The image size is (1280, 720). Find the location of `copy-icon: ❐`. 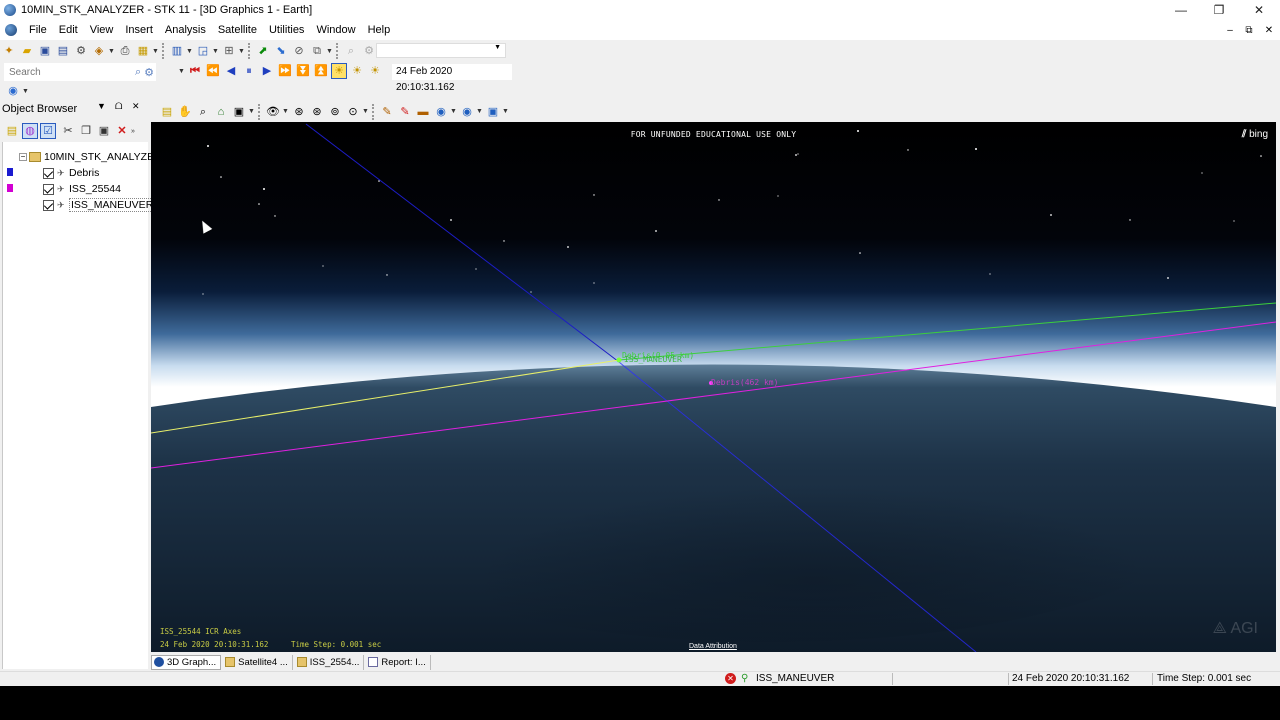

copy-icon: ❐ is located at coordinates (86, 131).